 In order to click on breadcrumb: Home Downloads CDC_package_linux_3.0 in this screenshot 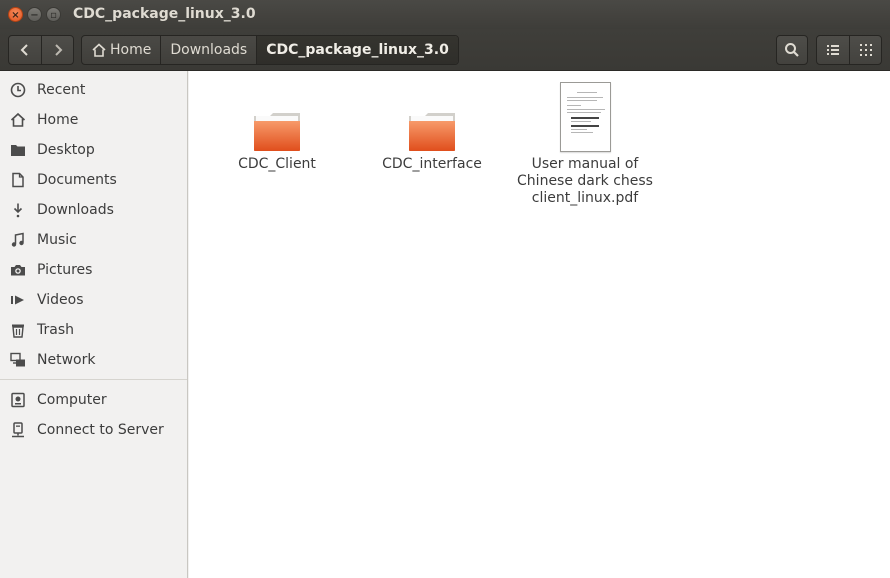, I will do `click(270, 50)`.